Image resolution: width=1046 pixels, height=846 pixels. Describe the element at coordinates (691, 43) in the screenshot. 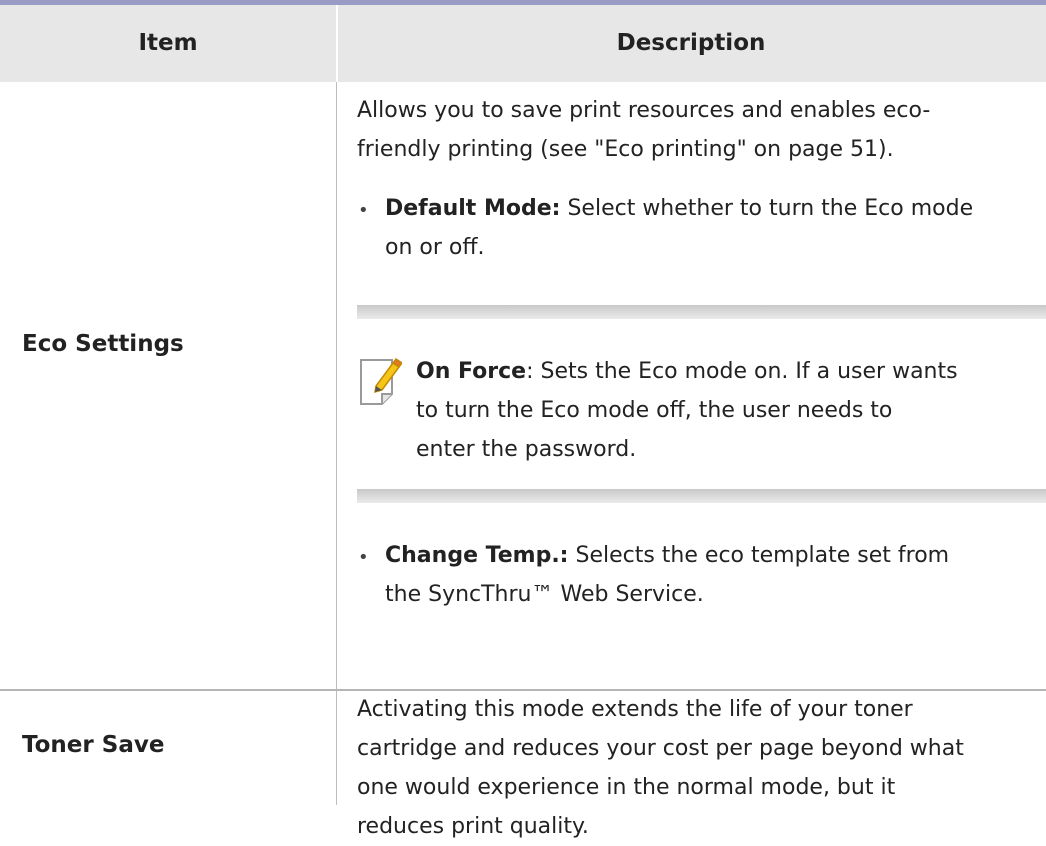

I see `column-header-description: Description` at that location.